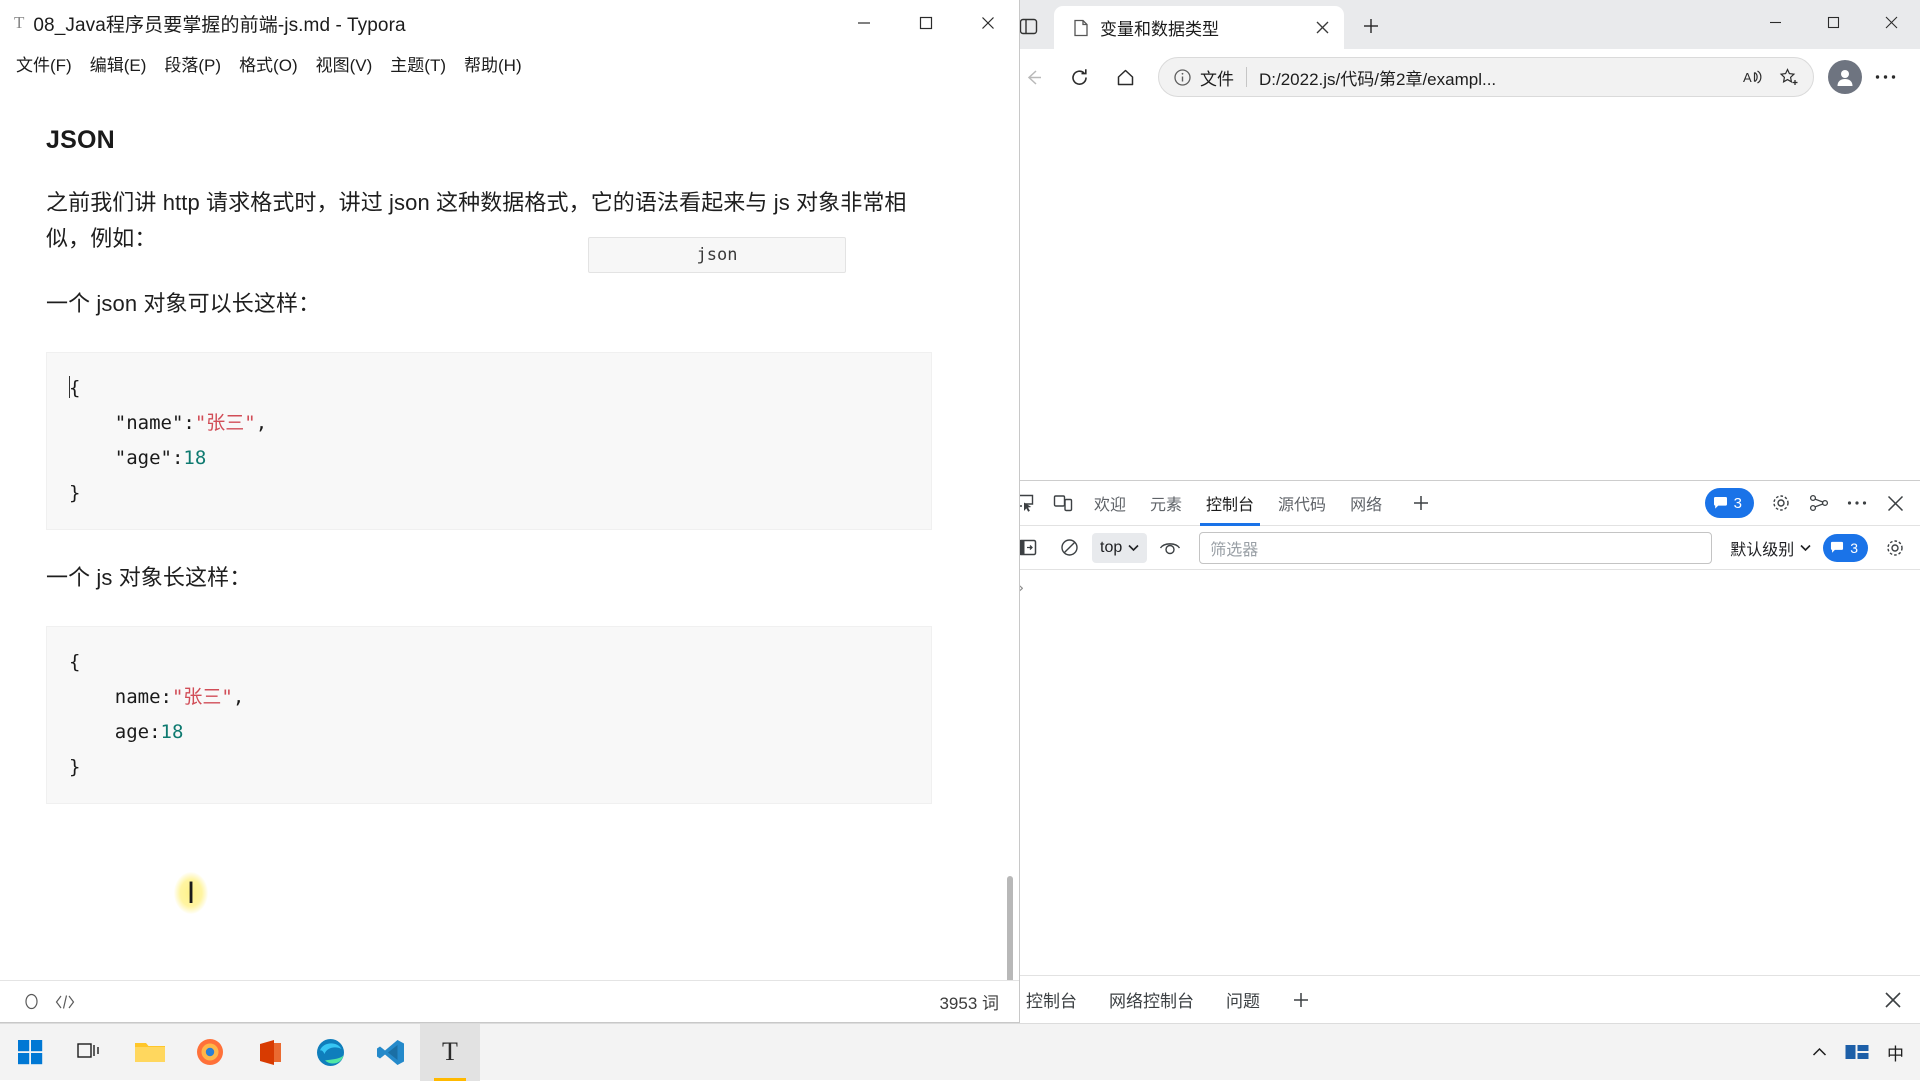  Describe the element at coordinates (1747, 77) in the screenshot. I see `svg-text: A` at that location.